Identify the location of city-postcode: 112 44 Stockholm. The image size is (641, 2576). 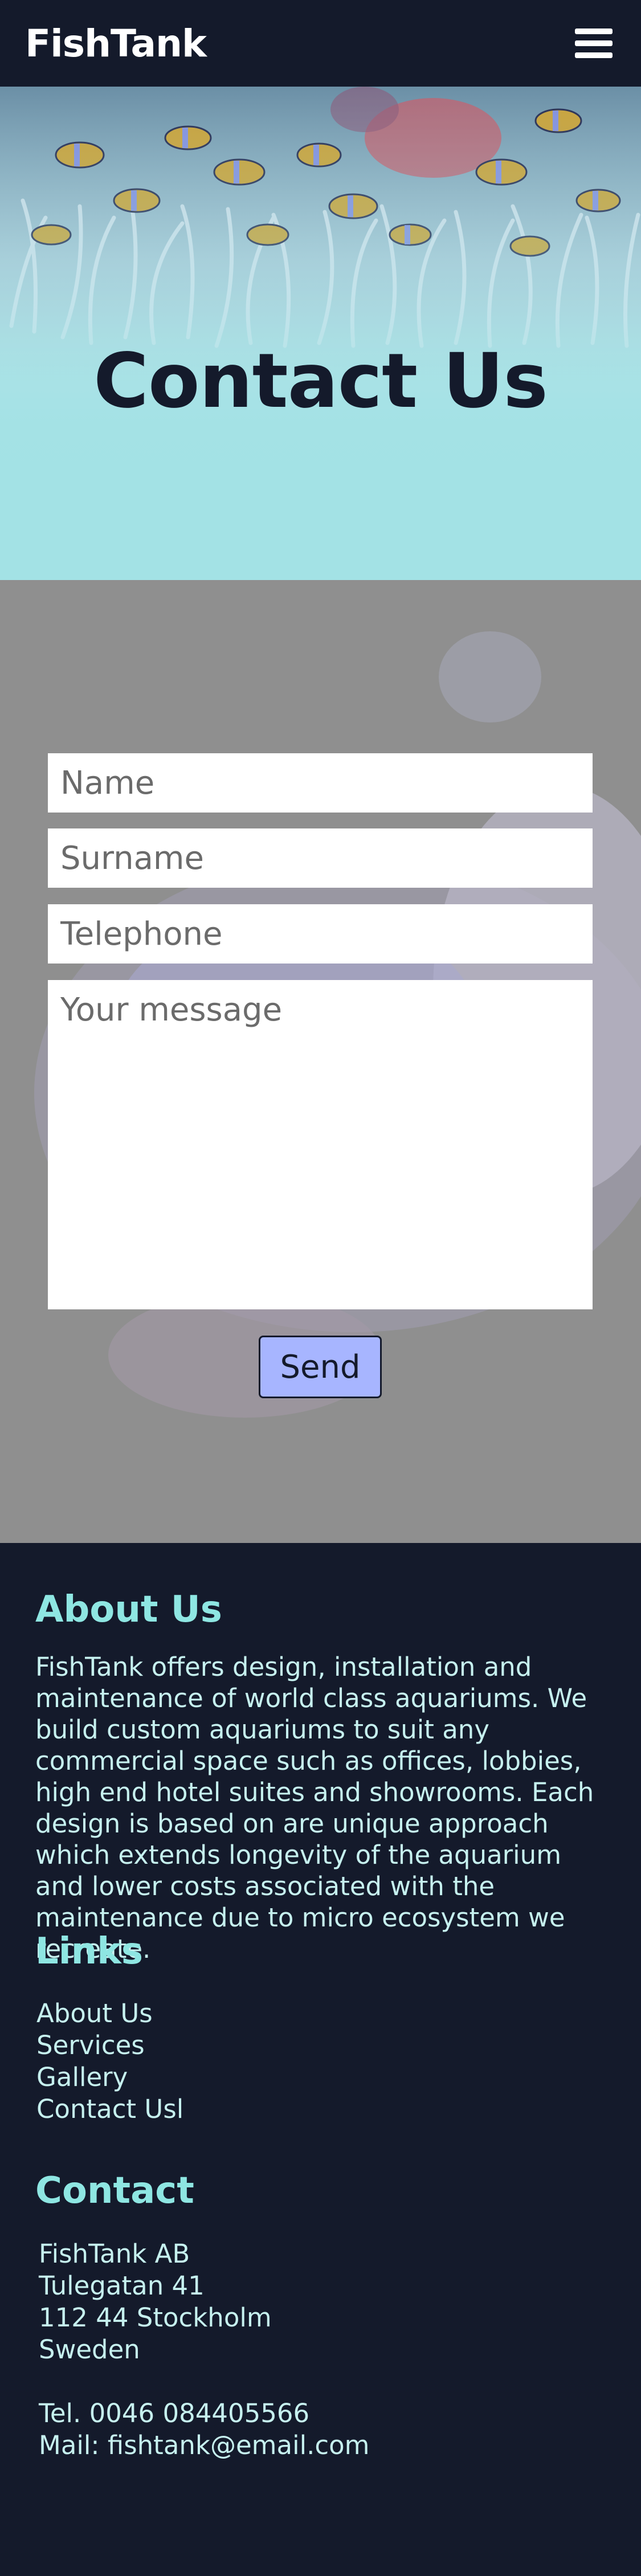
(156, 2318).